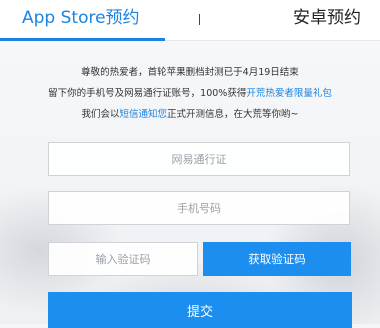  Describe the element at coordinates (100, 114) in the screenshot. I see `notice-line-3-prefix: 我们会以` at that location.